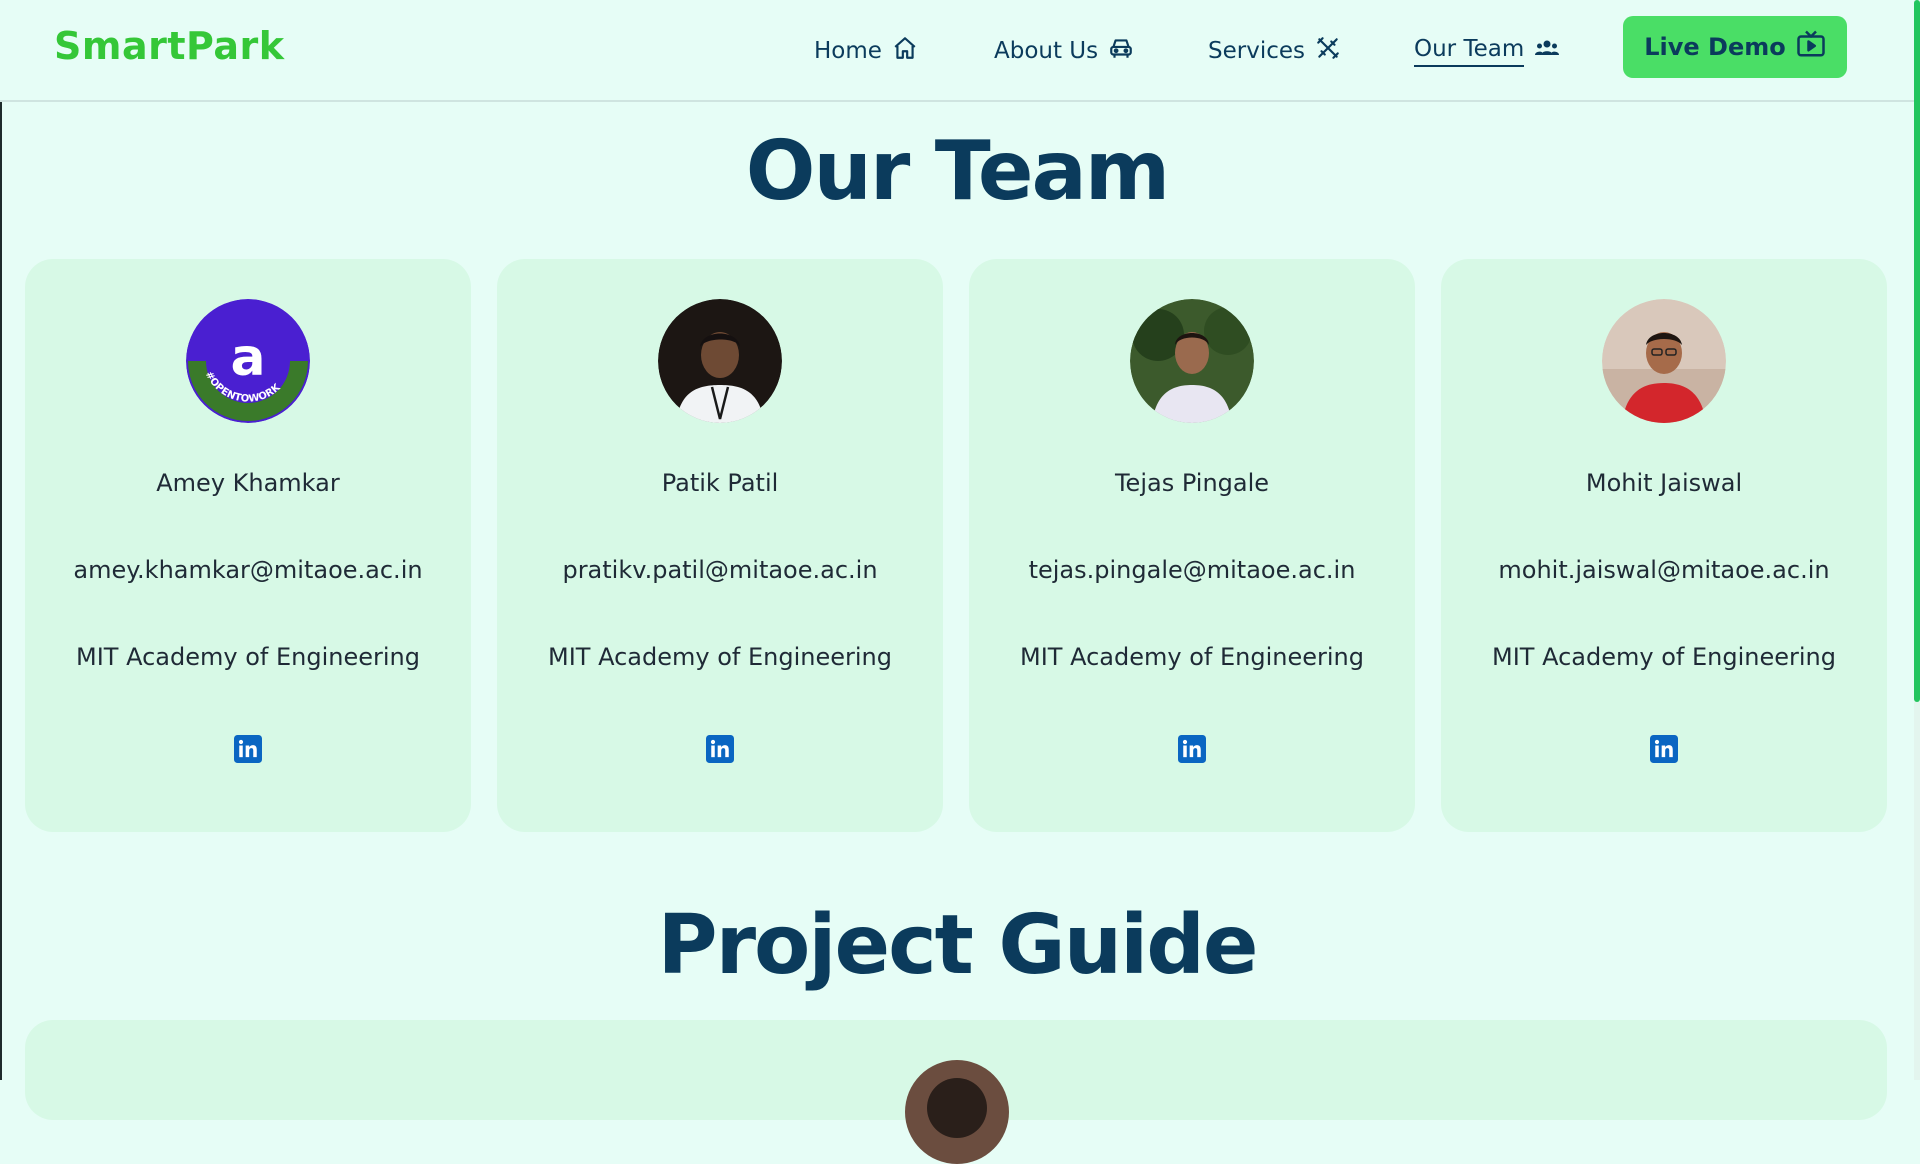 The width and height of the screenshot is (1920, 1164). What do you see at coordinates (957, 945) in the screenshot?
I see `project-guide-heading: Project Guide` at bounding box center [957, 945].